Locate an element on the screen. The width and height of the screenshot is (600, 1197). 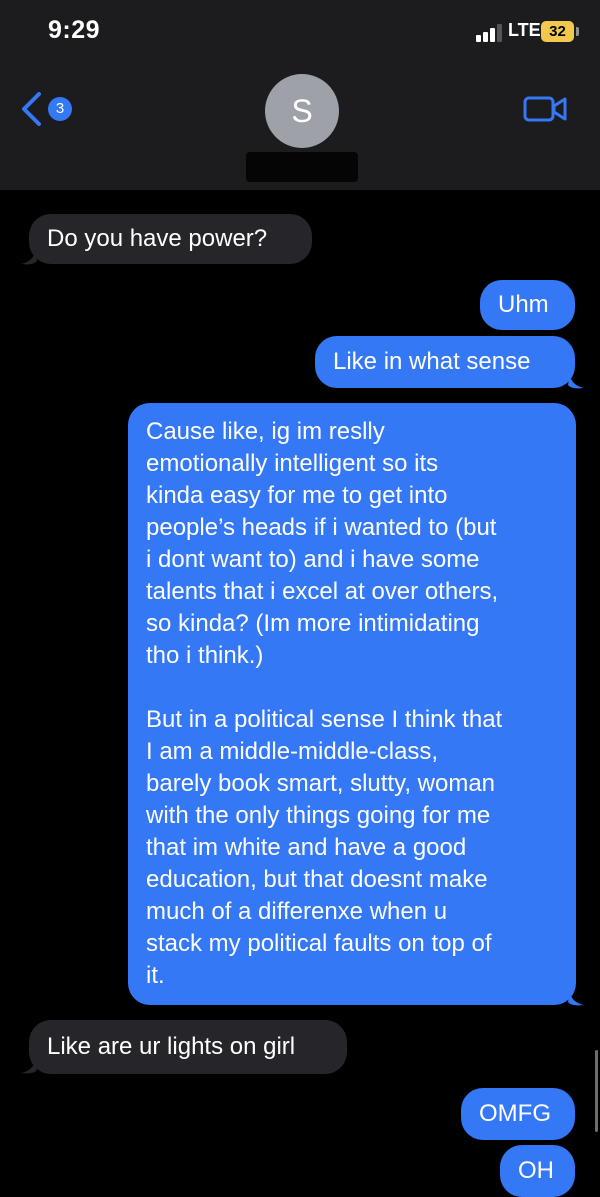
message-text: OMFG is located at coordinates (515, 1113).